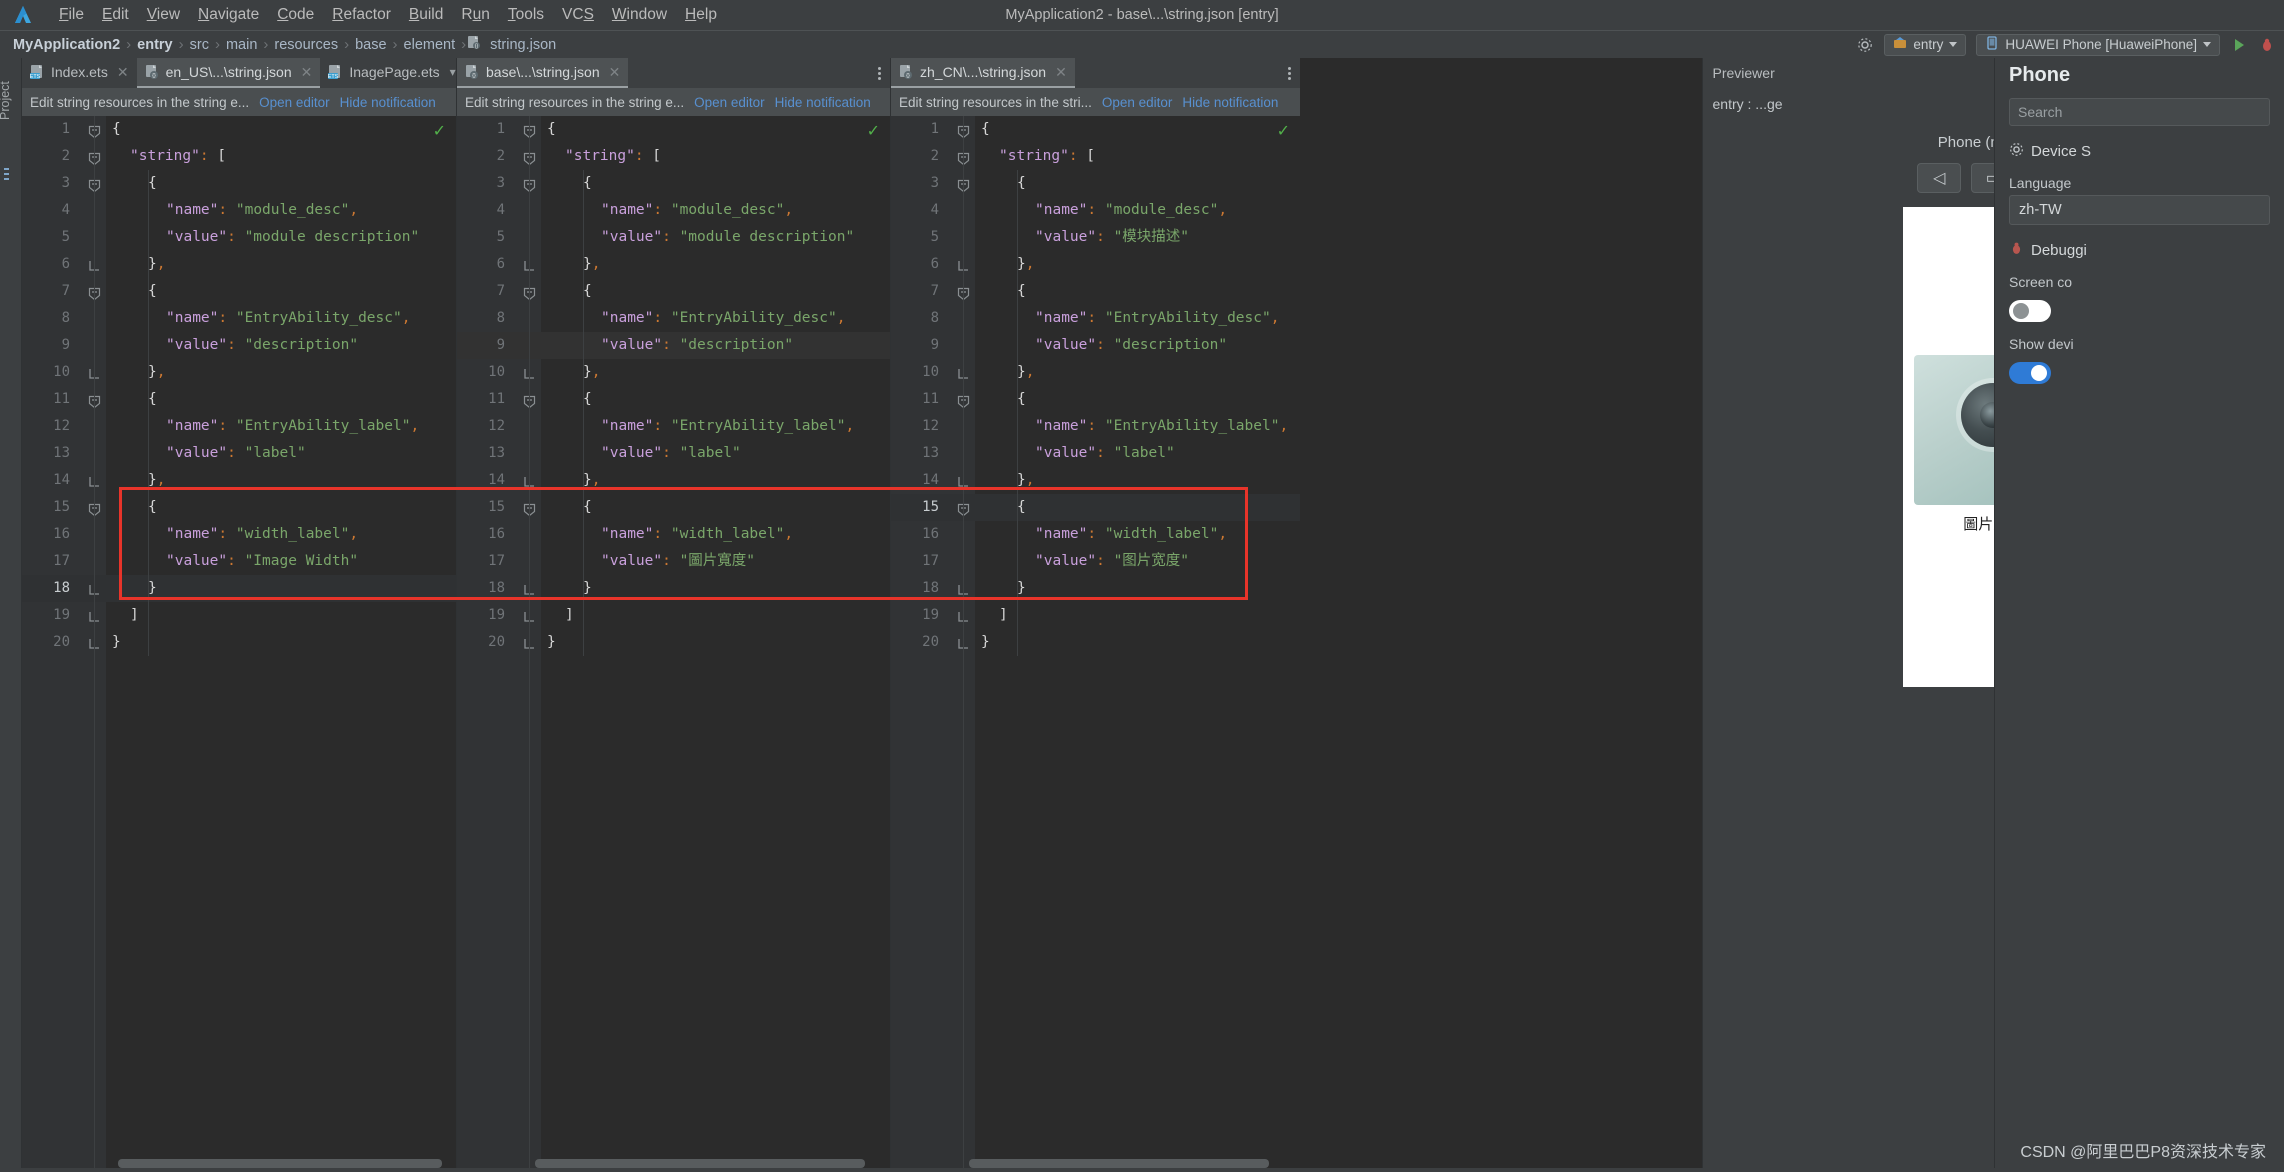  What do you see at coordinates (426, 15) in the screenshot?
I see `menu-item-build: Build` at bounding box center [426, 15].